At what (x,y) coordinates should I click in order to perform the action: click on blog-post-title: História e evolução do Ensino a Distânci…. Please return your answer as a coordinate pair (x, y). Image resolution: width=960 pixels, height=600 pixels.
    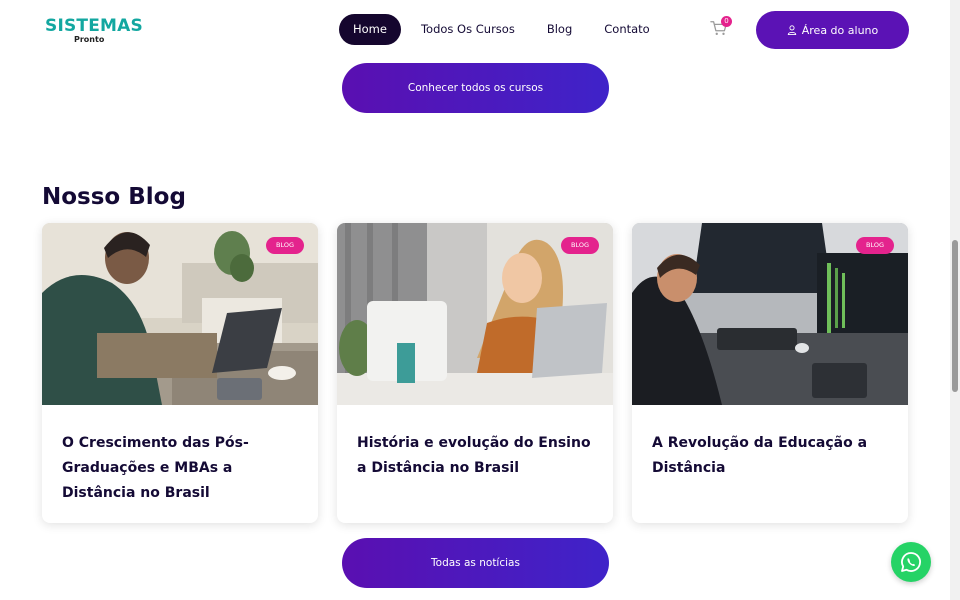
    Looking at the image, I should click on (477, 456).